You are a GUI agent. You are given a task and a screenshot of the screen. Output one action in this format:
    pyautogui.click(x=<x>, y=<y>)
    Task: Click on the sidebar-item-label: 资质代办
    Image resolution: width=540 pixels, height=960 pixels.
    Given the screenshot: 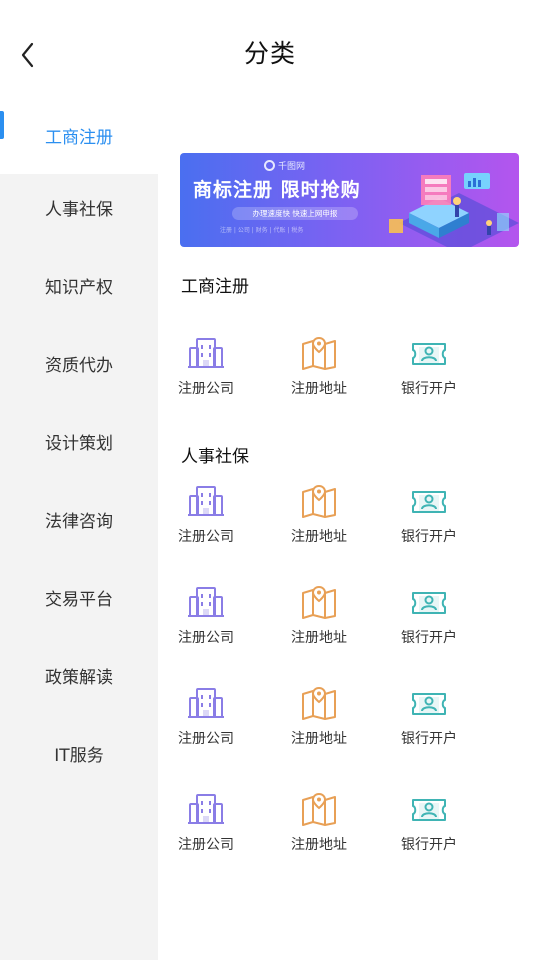 What is the action you would take?
    pyautogui.click(x=79, y=365)
    